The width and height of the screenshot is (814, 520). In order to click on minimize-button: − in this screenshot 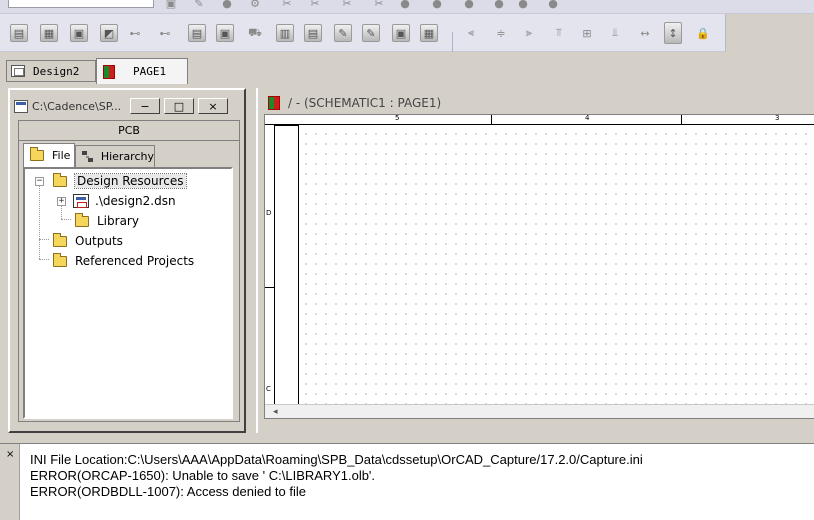, I will do `click(145, 106)`.